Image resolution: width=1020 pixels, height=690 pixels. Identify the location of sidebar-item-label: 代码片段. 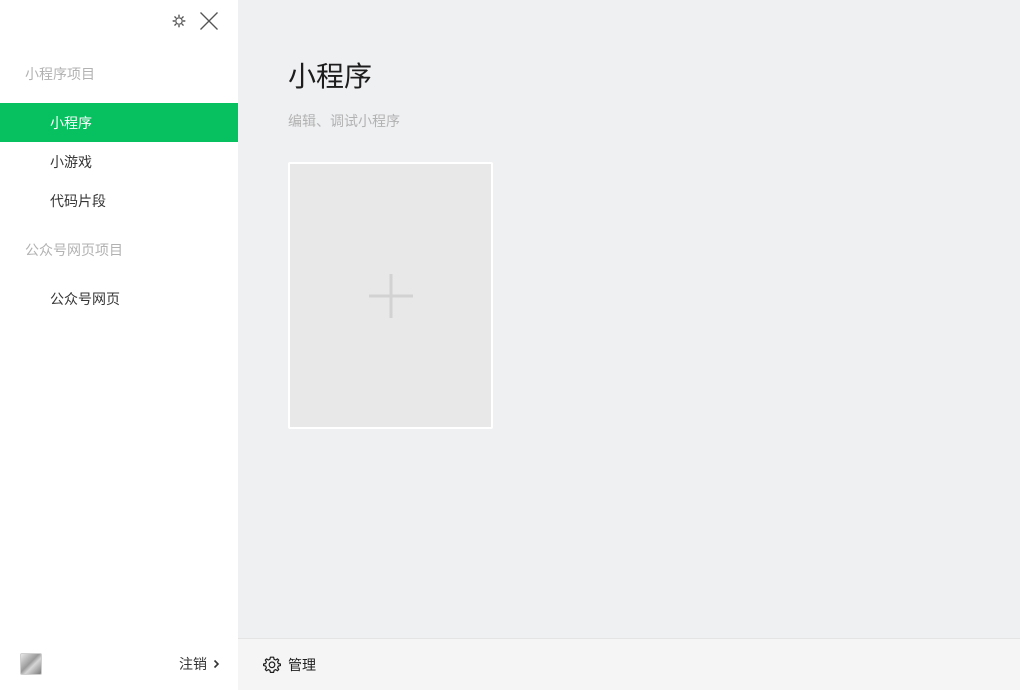
(78, 201).